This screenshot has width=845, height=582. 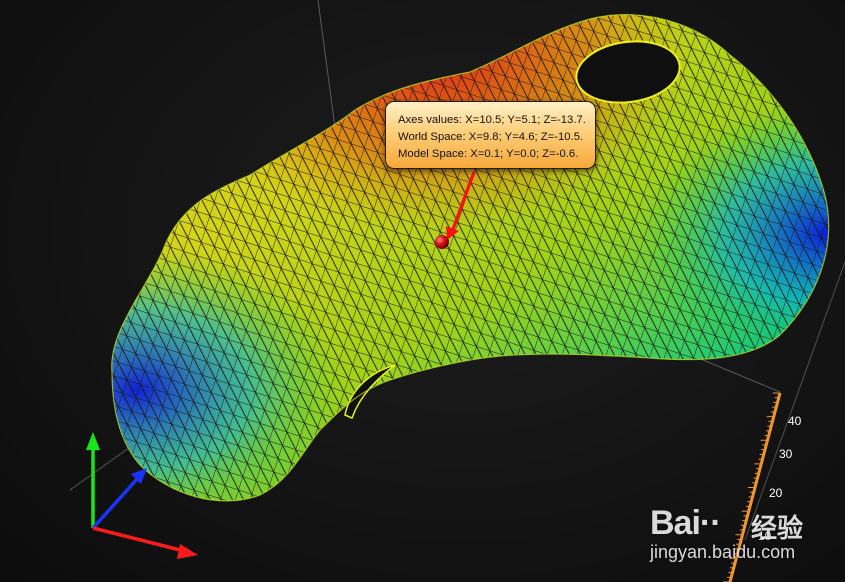 What do you see at coordinates (93, 441) in the screenshot?
I see `y-axis-arrow-head` at bounding box center [93, 441].